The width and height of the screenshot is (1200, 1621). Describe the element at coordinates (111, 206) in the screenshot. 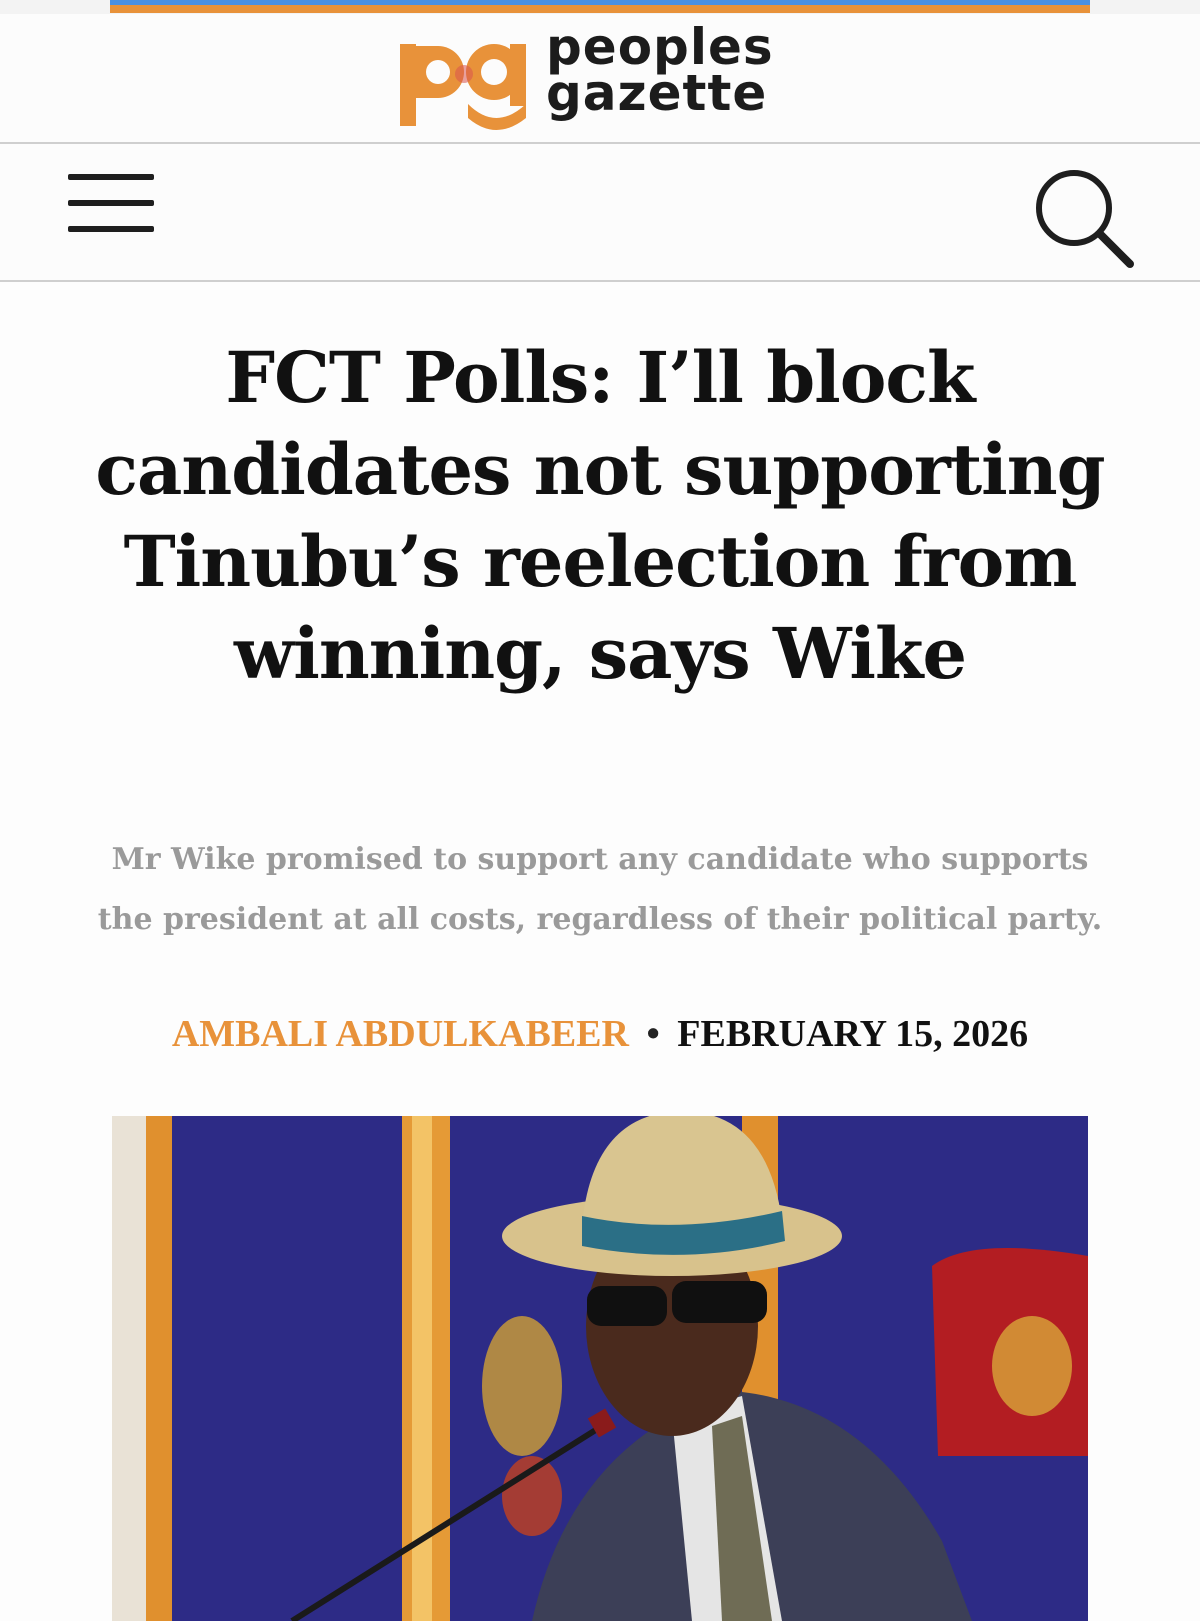

I see `hamburger-menu-icon` at that location.